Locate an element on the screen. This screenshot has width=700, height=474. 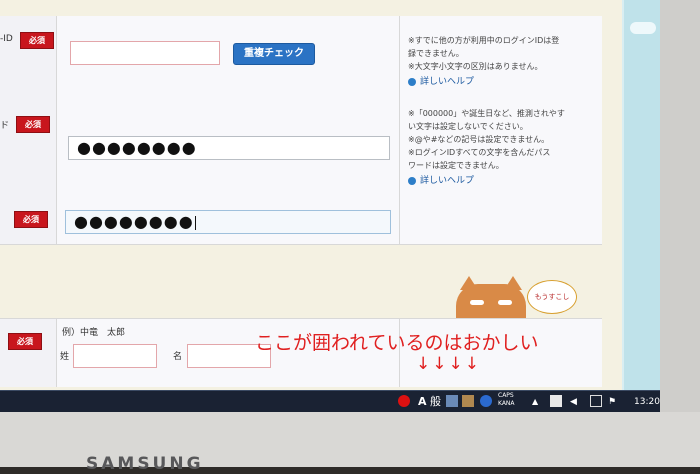
text-cursor is located at coordinates (195, 222).